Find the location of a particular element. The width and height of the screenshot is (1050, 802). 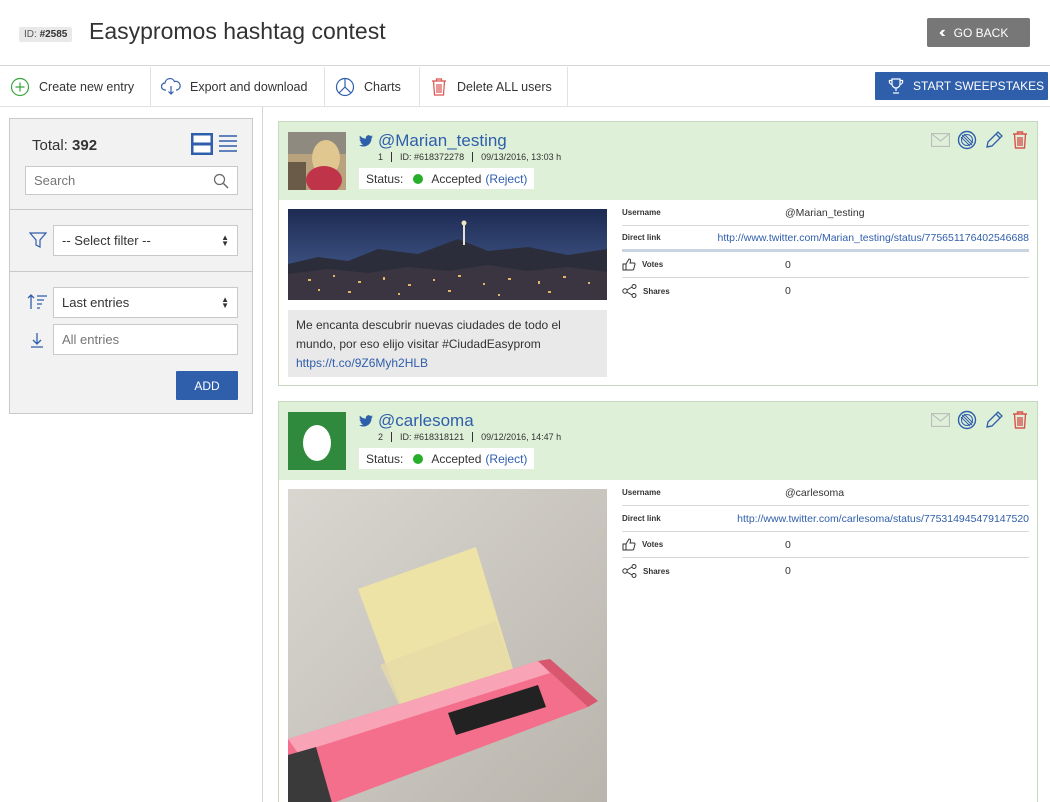

charts-button: Charts is located at coordinates (372, 87).